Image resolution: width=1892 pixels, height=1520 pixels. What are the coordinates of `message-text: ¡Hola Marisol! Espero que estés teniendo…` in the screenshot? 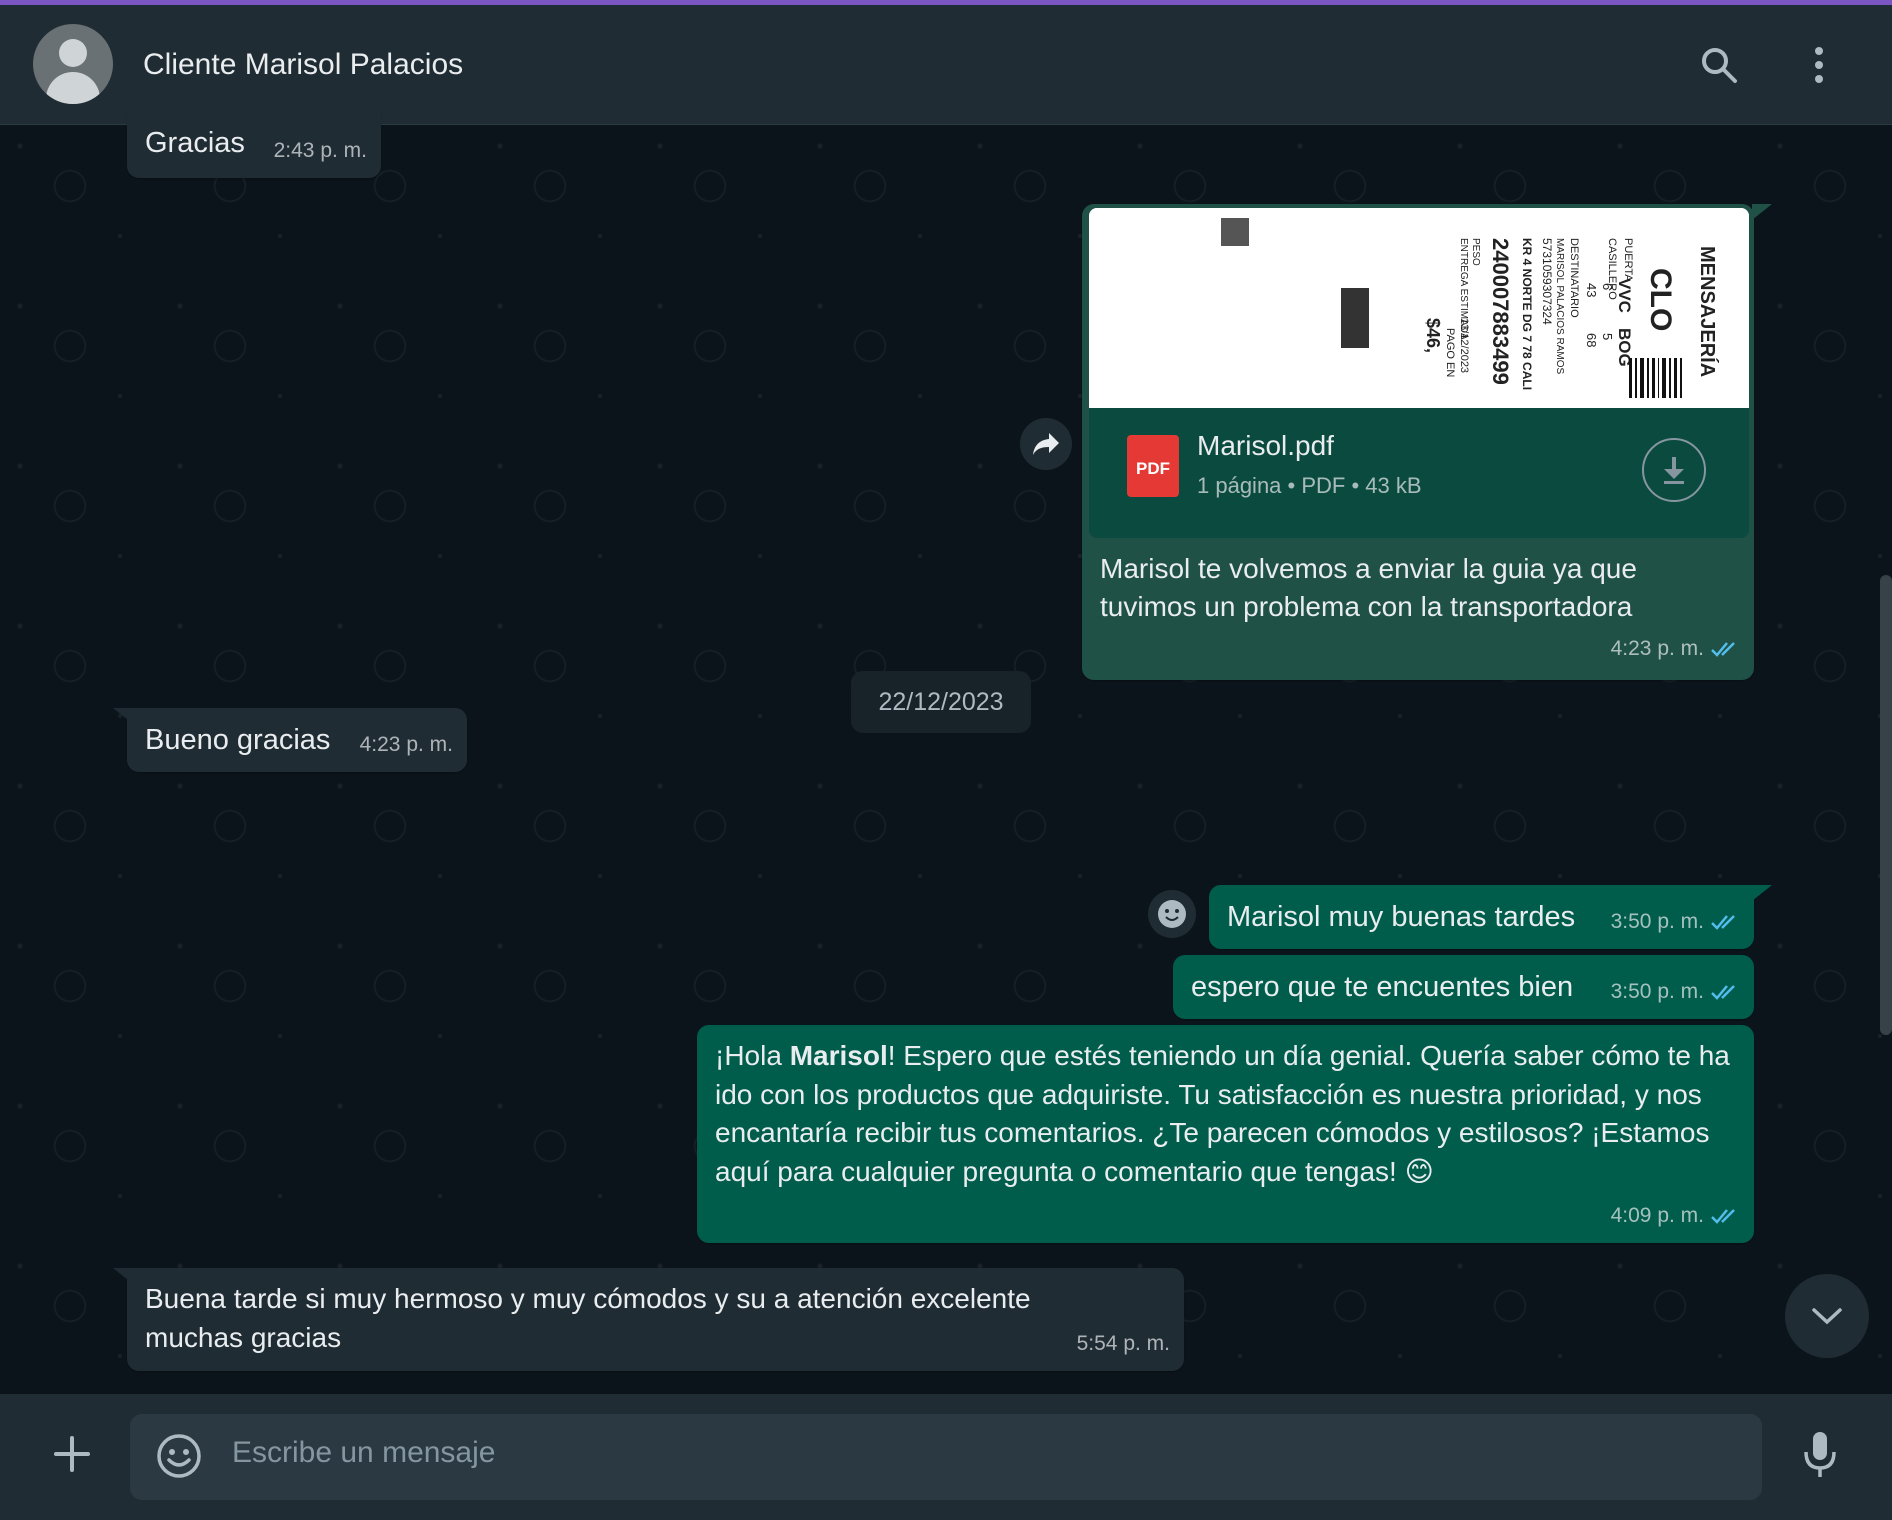 It's located at (1222, 1113).